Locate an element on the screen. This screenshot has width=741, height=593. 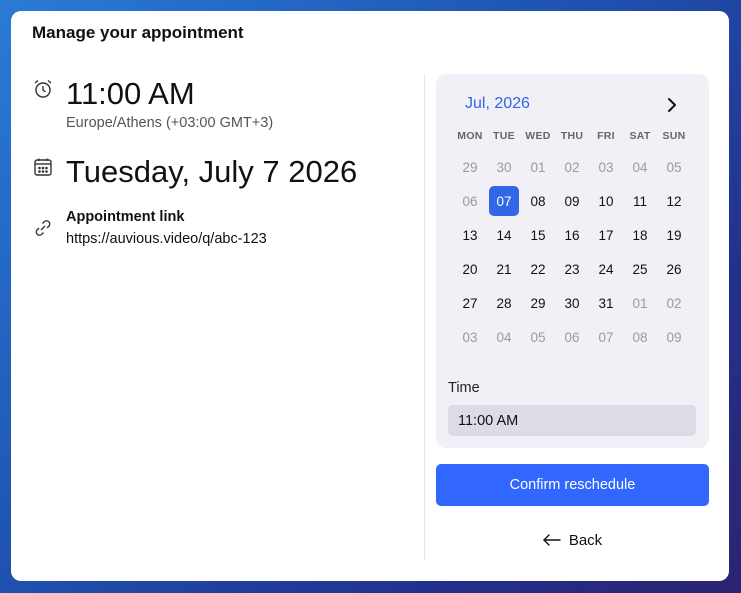
weekday-header: SUN is located at coordinates (674, 136).